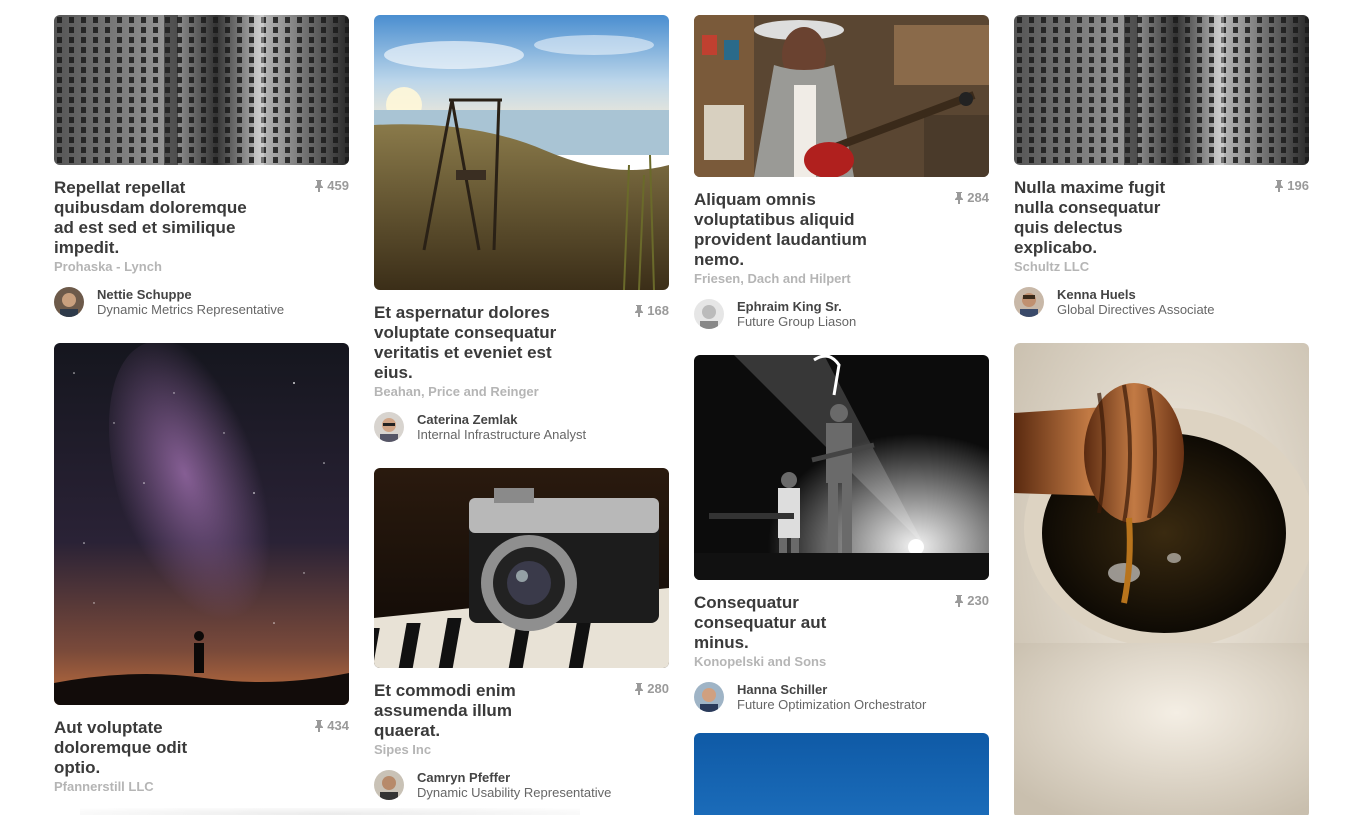 Image resolution: width=1364 pixels, height=815 pixels. Describe the element at coordinates (1052, 266) in the screenshot. I see `company-name: Schultz LLC` at that location.